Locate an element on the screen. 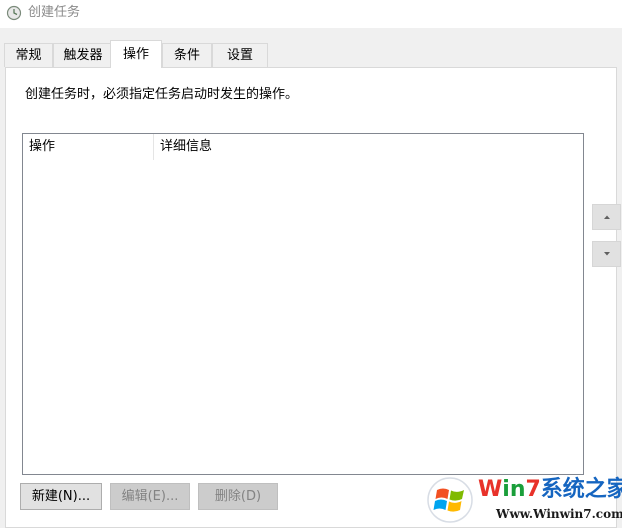  list-header: 操作 详细信息 is located at coordinates (303, 147).